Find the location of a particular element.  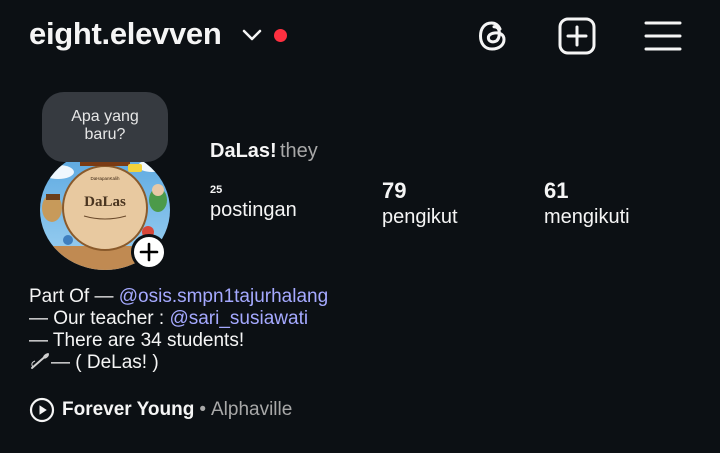

threads-icon is located at coordinates (493, 36).